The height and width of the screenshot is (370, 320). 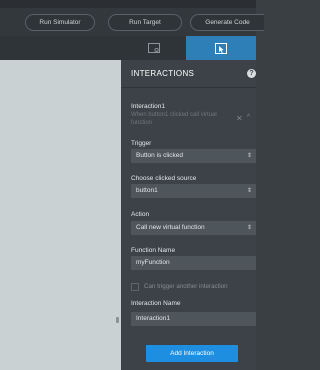 I want to click on panel-header: INTERACTIONS ?, so click(x=188, y=74).